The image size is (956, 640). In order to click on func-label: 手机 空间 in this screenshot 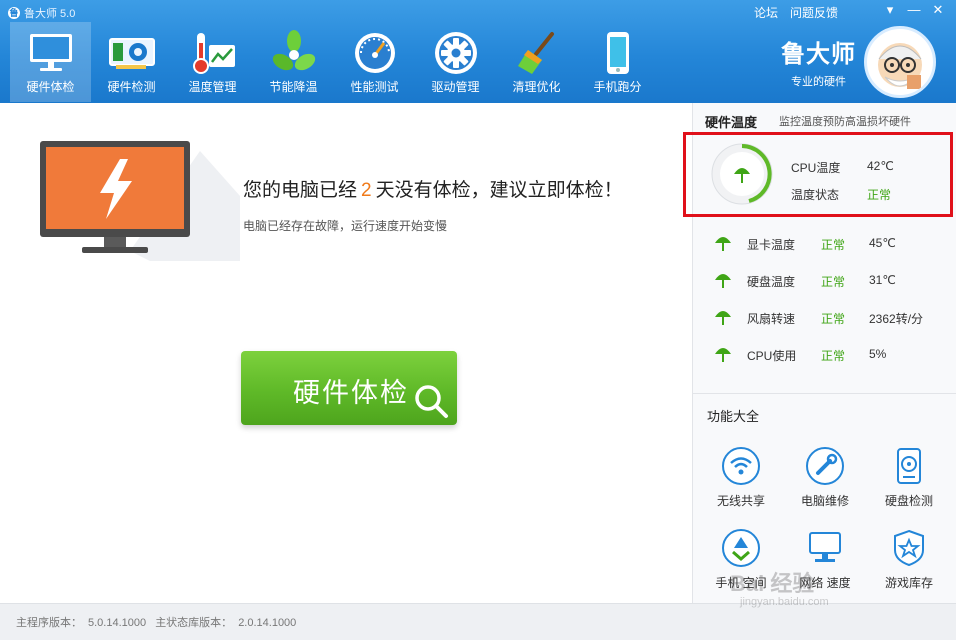, I will do `click(741, 583)`.